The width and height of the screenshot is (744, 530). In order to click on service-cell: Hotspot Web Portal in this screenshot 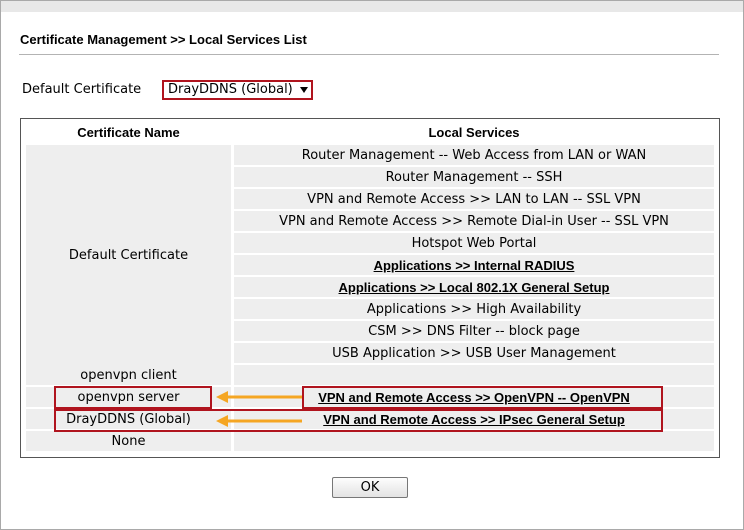, I will do `click(474, 243)`.